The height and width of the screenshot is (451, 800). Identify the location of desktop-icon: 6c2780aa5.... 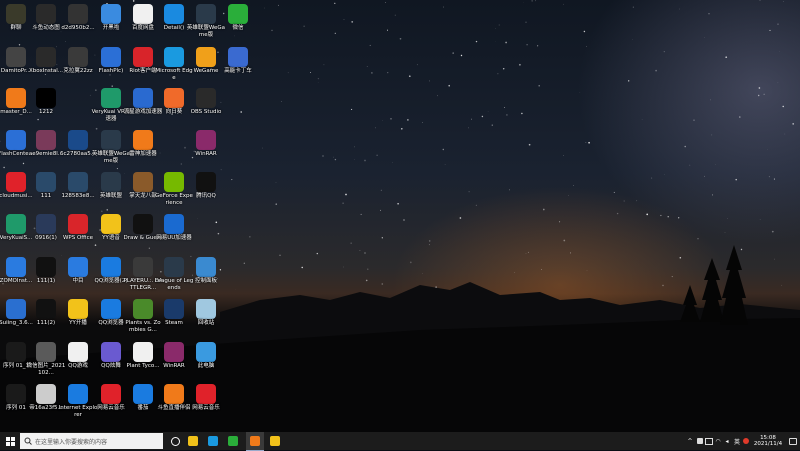
(78, 149).